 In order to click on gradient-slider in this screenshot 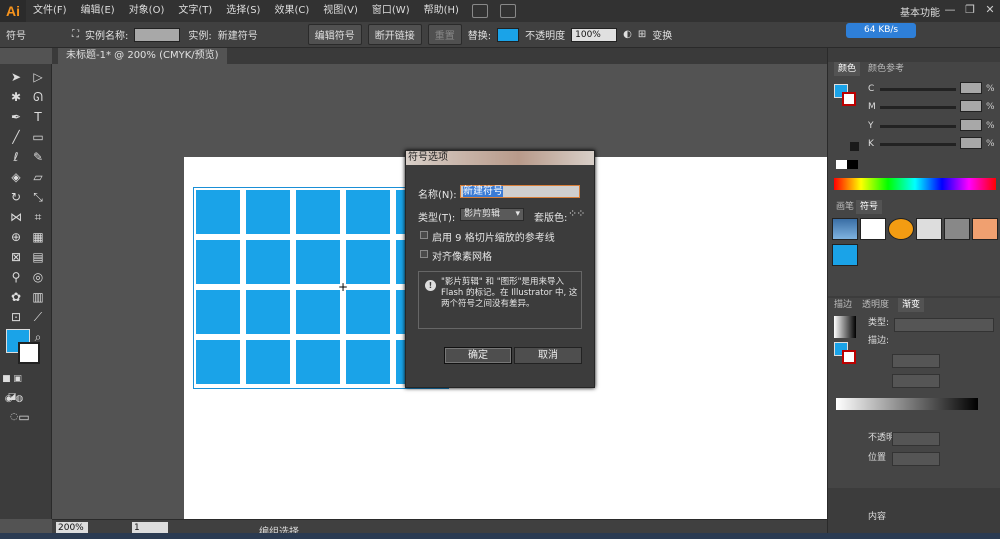, I will do `click(907, 404)`.